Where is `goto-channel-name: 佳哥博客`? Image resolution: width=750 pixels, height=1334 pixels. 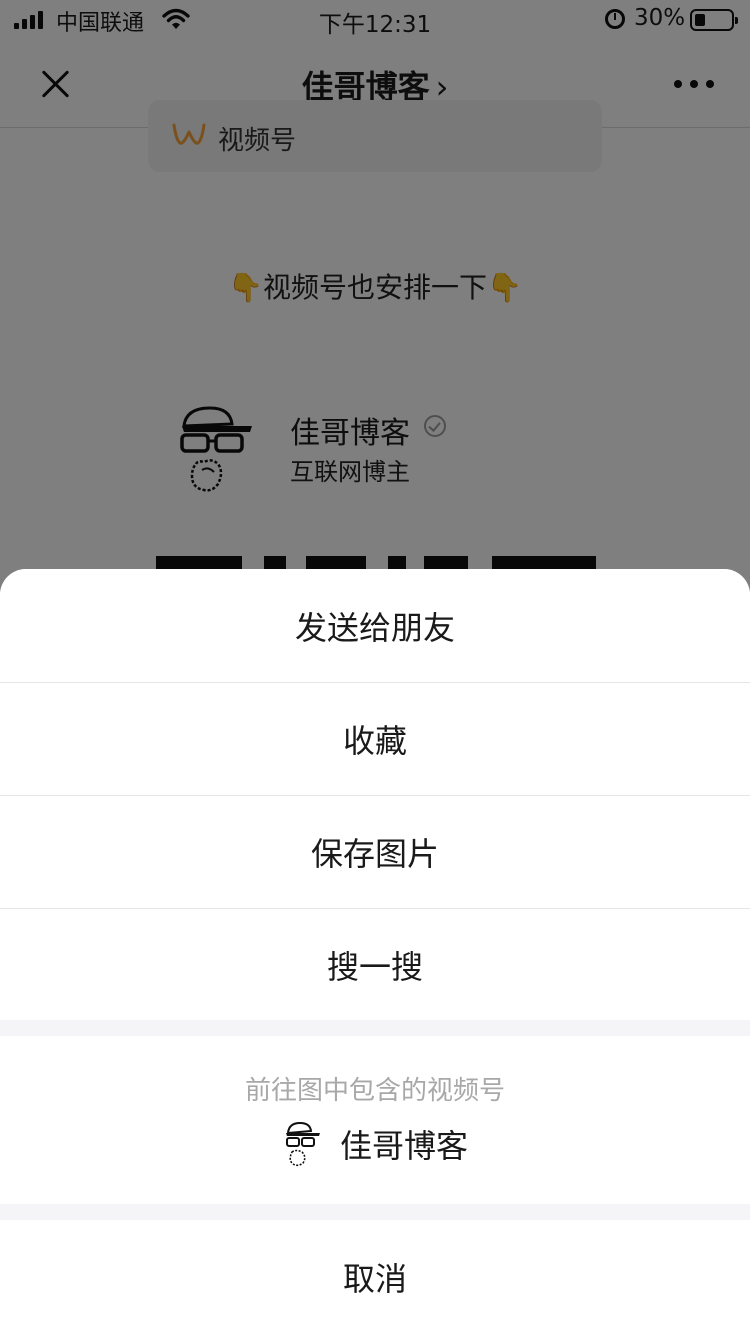 goto-channel-name: 佳哥博客 is located at coordinates (403, 1146).